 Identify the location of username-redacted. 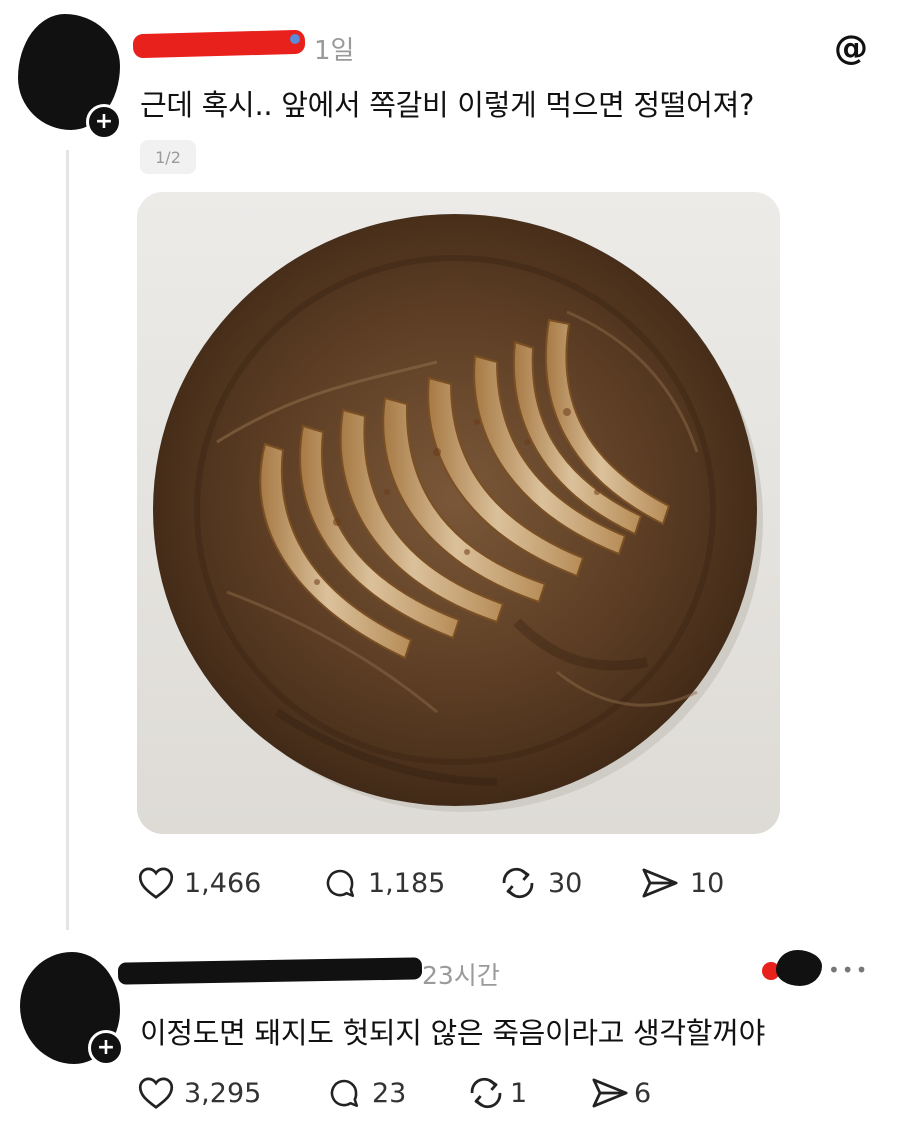
(219, 44).